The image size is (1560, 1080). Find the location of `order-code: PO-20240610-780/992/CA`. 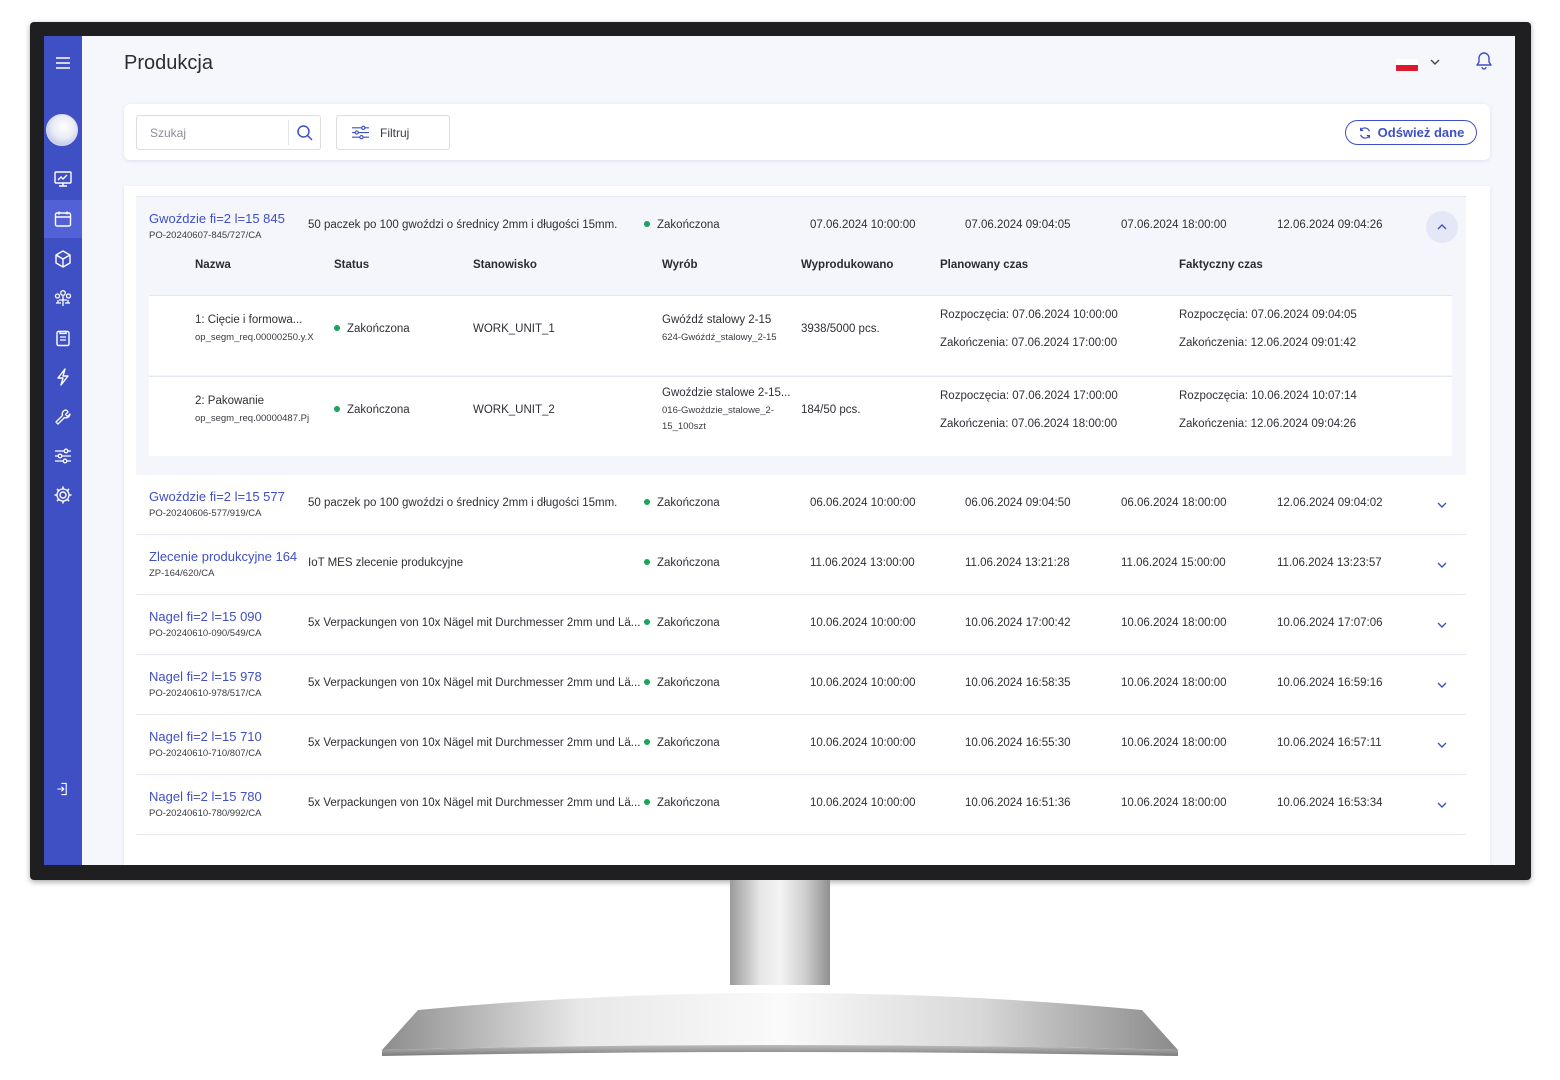

order-code: PO-20240610-780/992/CA is located at coordinates (205, 813).